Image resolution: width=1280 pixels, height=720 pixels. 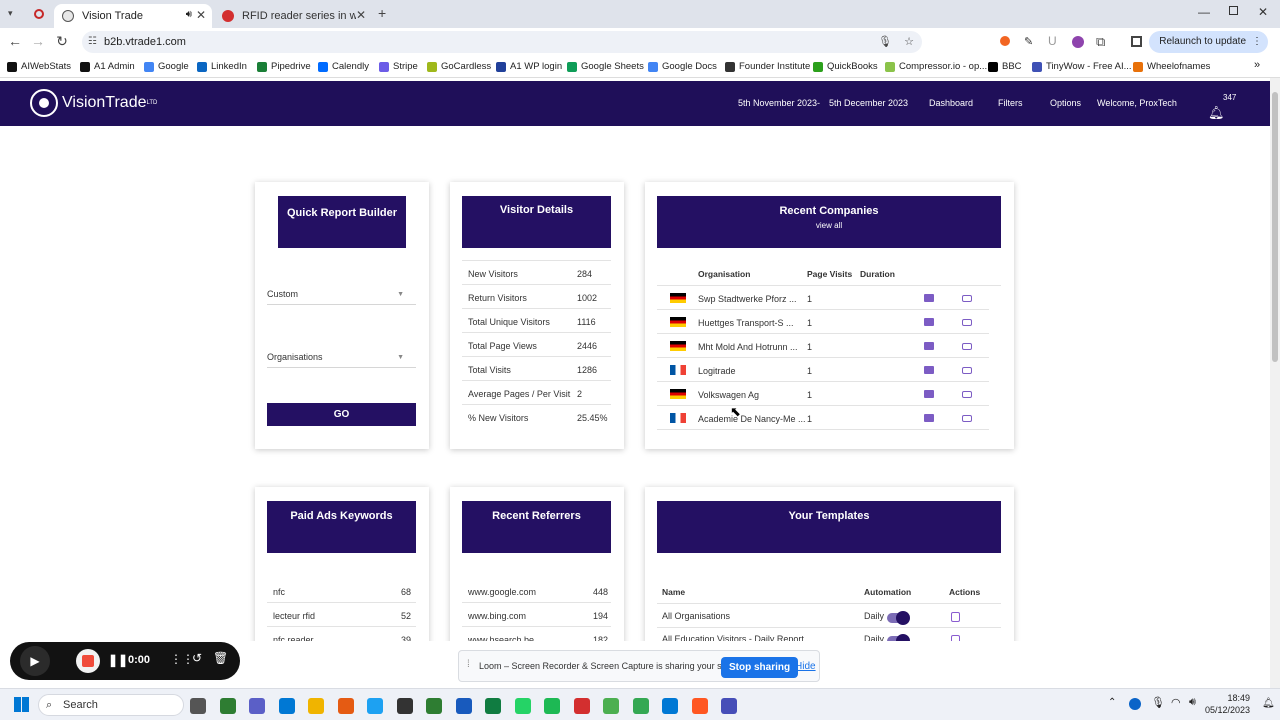 I want to click on bookmark-3: LinkedIn, so click(x=222, y=66).